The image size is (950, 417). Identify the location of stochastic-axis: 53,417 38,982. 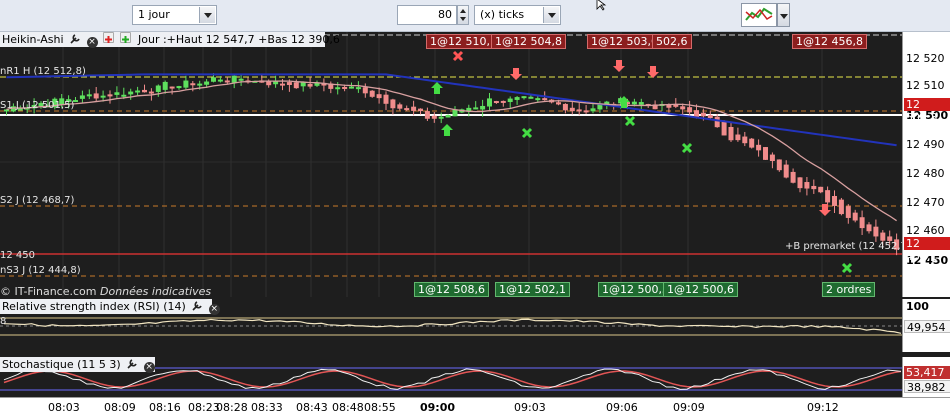
(926, 377).